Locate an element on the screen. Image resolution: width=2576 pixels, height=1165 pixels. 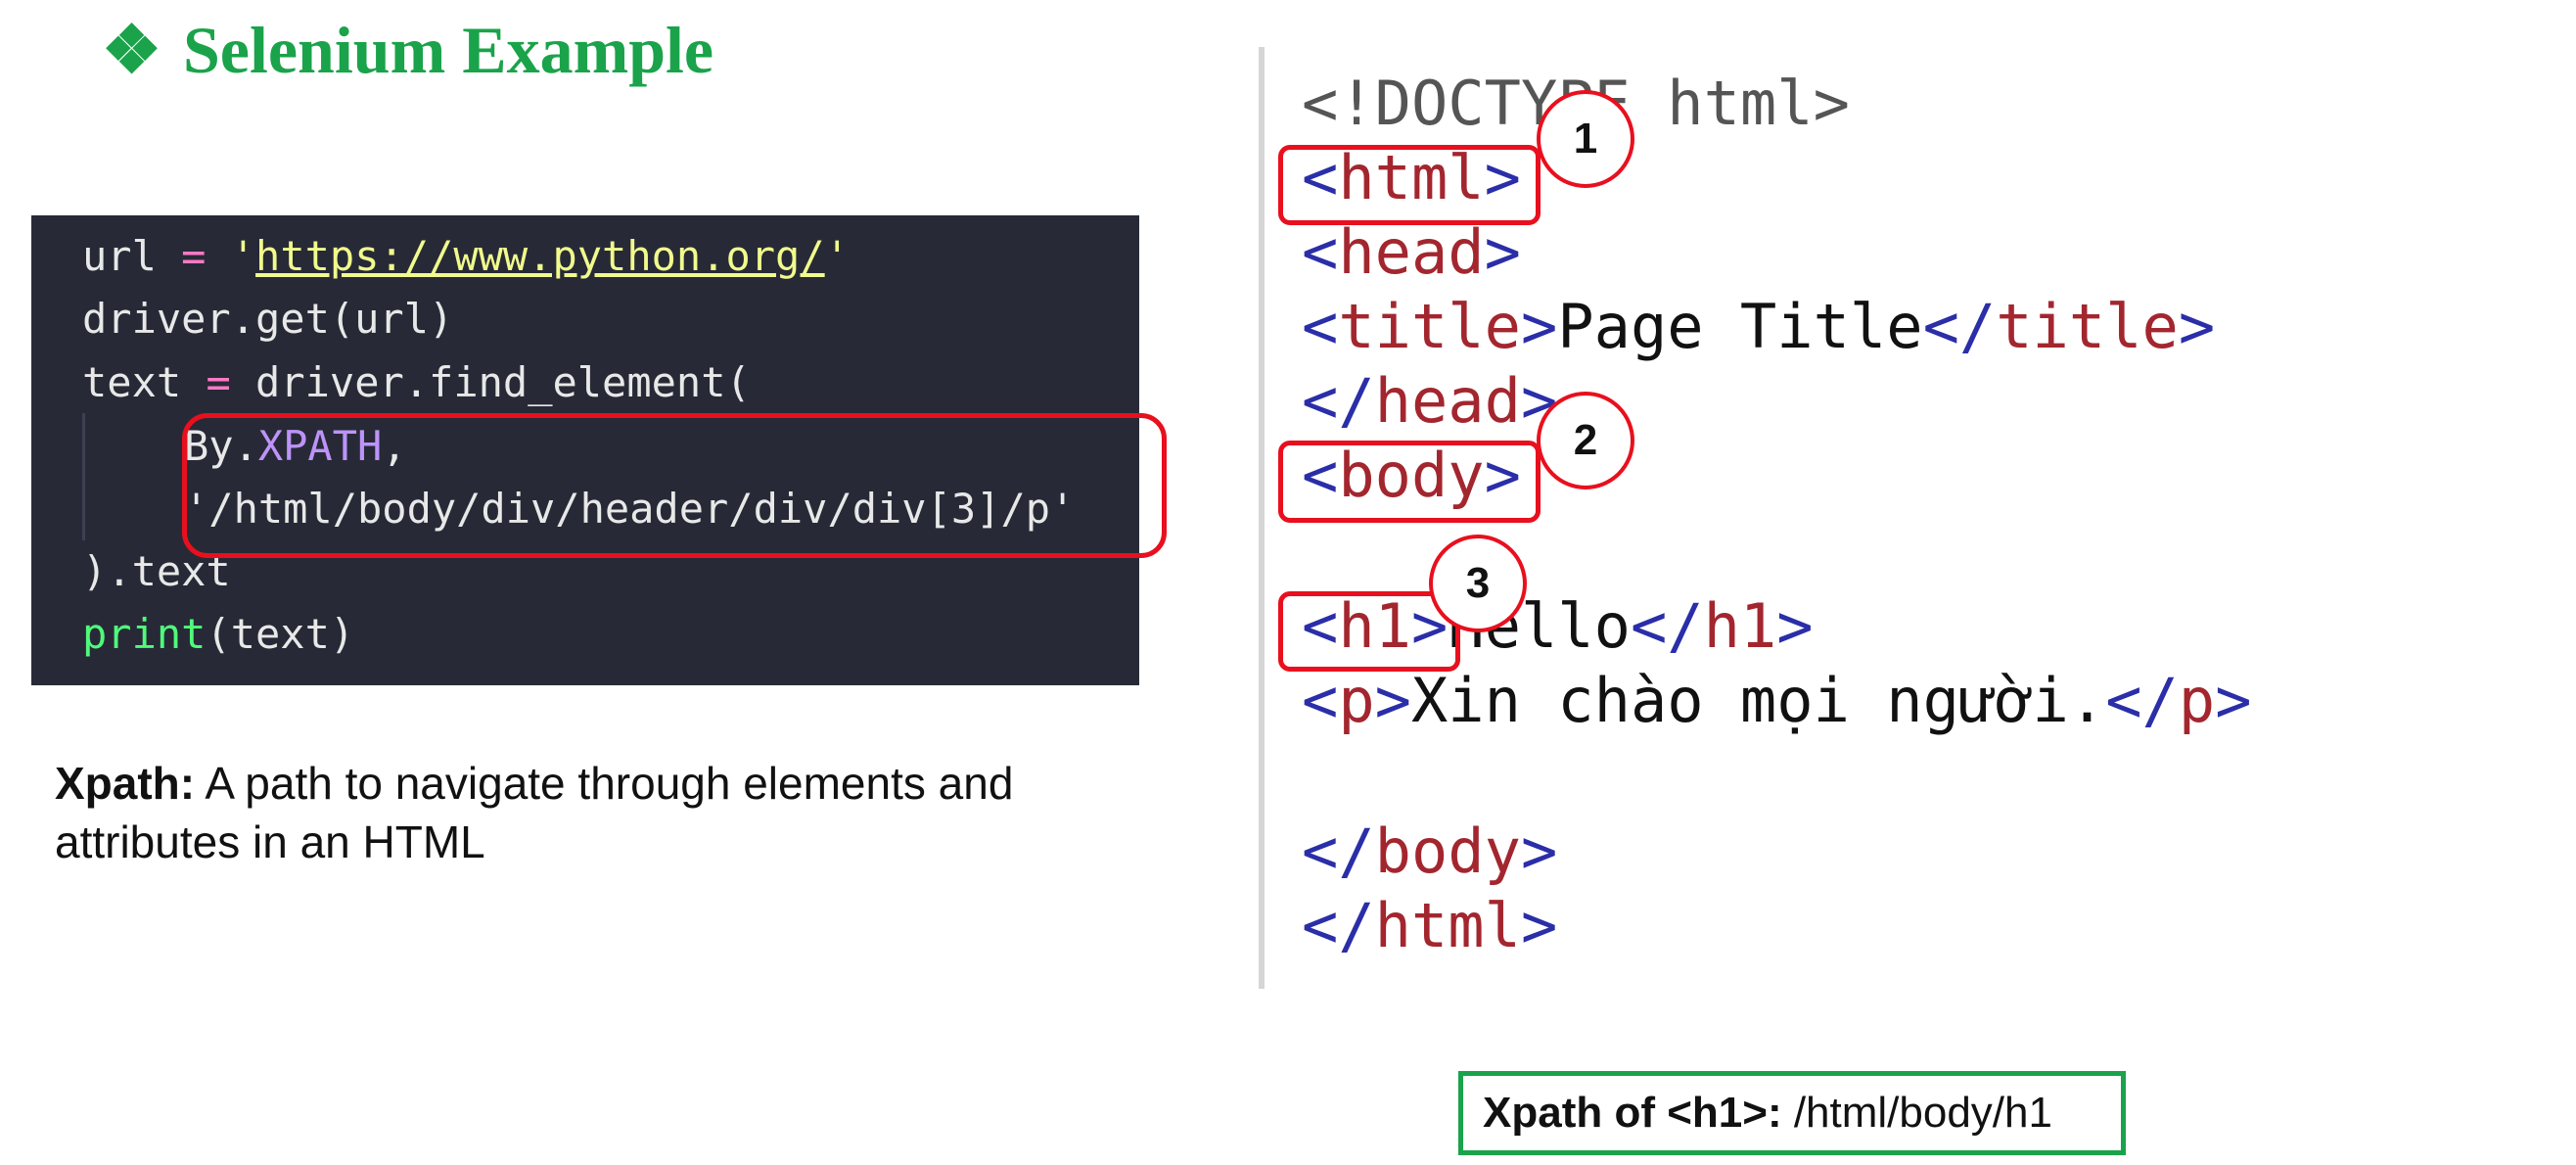
source-title-line: <title>Page Title</title> is located at coordinates (1759, 326).